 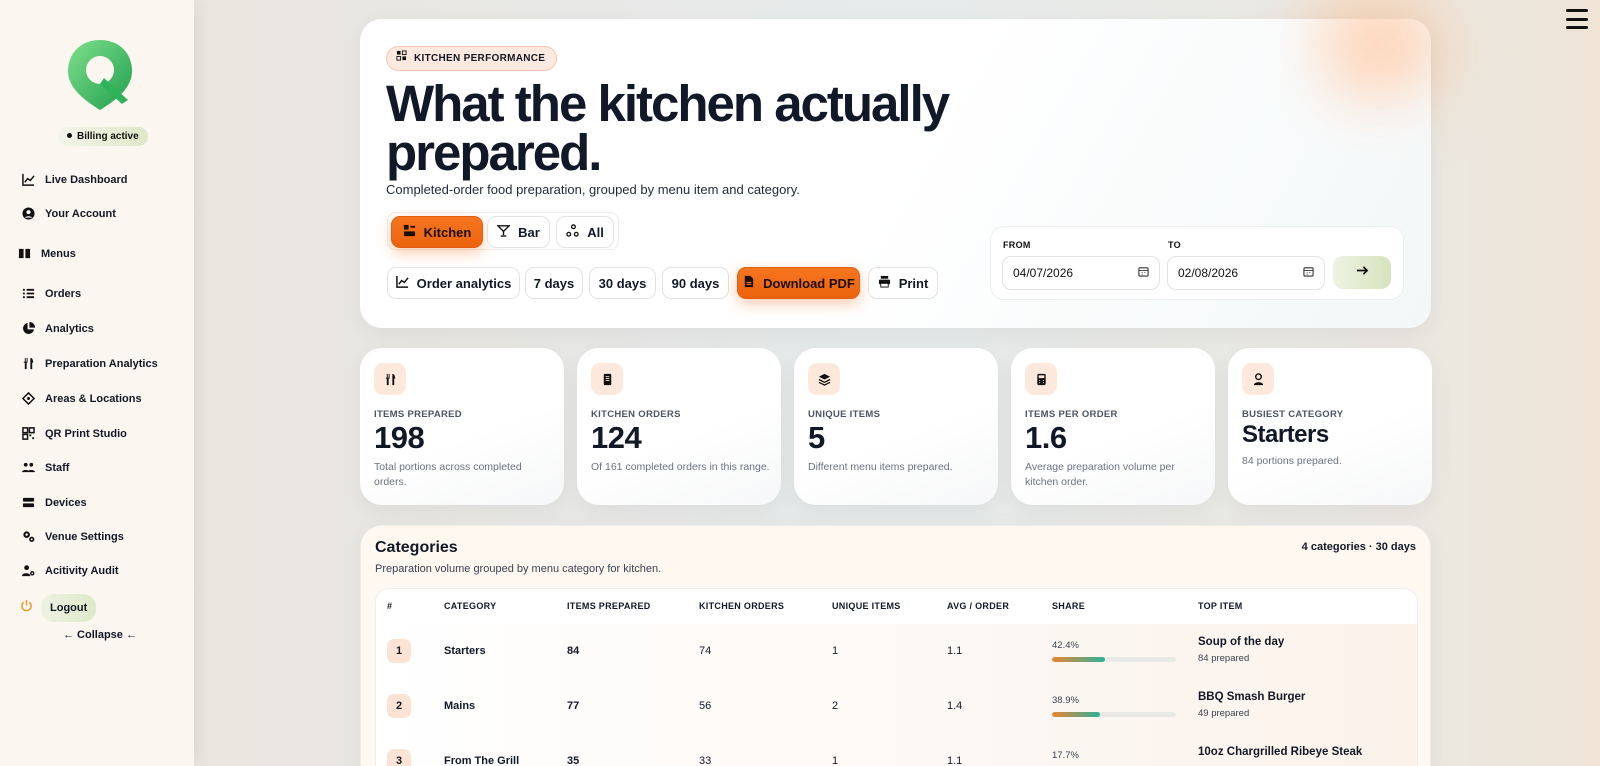 I want to click on arrow-right-icon, so click(x=1362, y=273).